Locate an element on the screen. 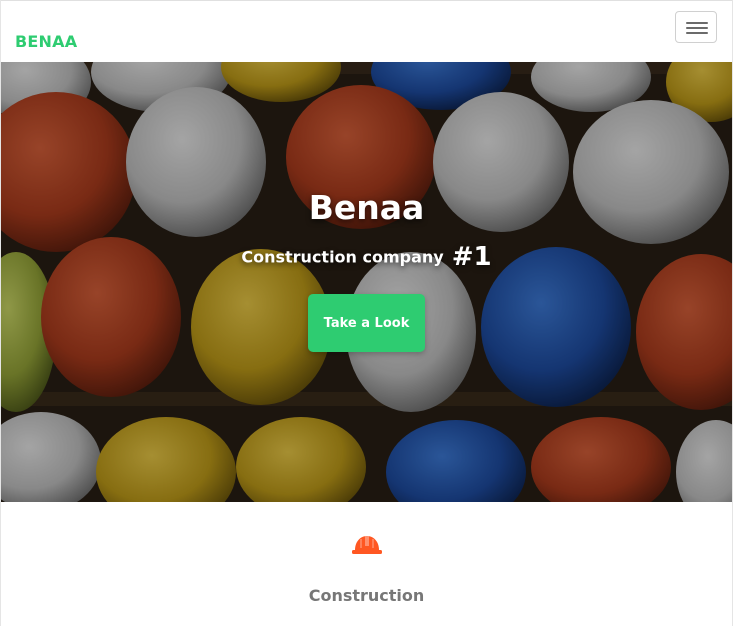 Image resolution: width=733 pixels, height=626 pixels. navbar: BENAA is located at coordinates (366, 31).